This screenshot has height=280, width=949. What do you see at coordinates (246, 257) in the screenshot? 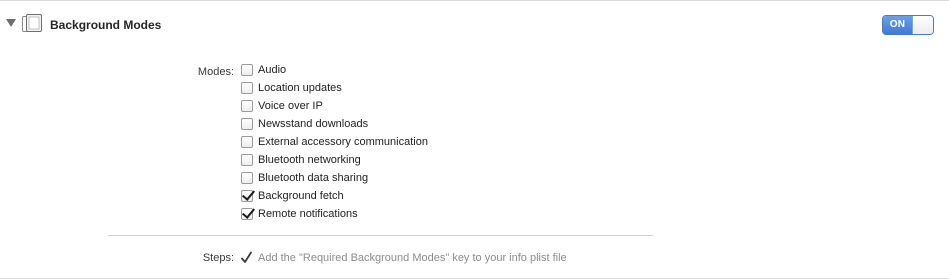
I see `checkmark-icon` at bounding box center [246, 257].